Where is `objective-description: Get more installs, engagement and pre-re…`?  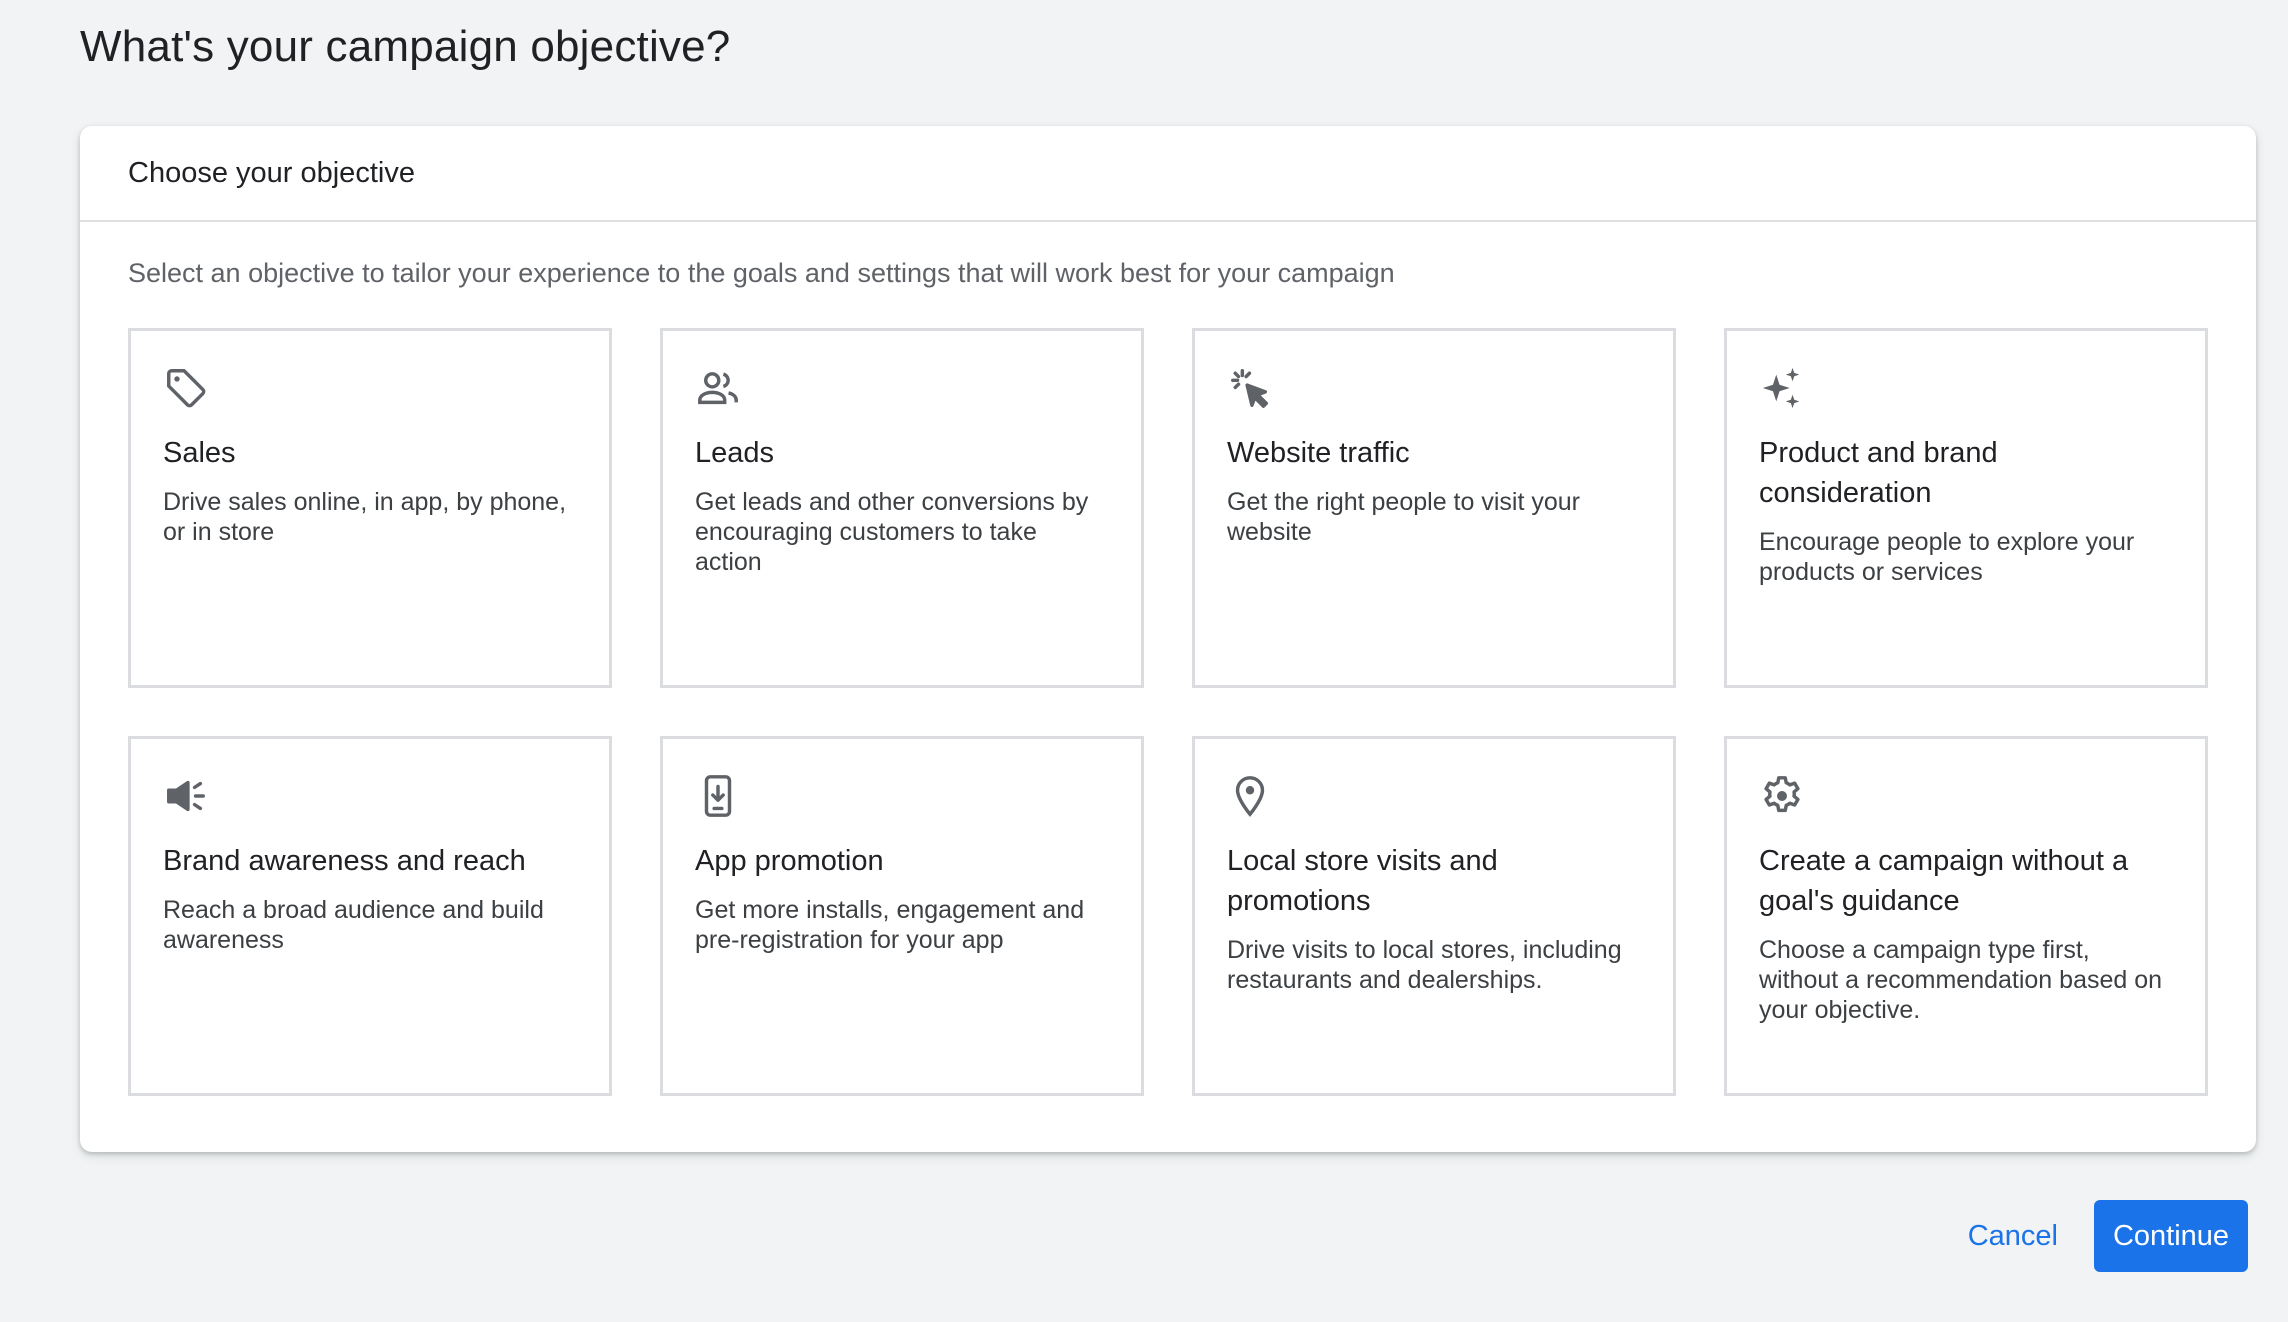 objective-description: Get more installs, engagement and pre-re… is located at coordinates (890, 925).